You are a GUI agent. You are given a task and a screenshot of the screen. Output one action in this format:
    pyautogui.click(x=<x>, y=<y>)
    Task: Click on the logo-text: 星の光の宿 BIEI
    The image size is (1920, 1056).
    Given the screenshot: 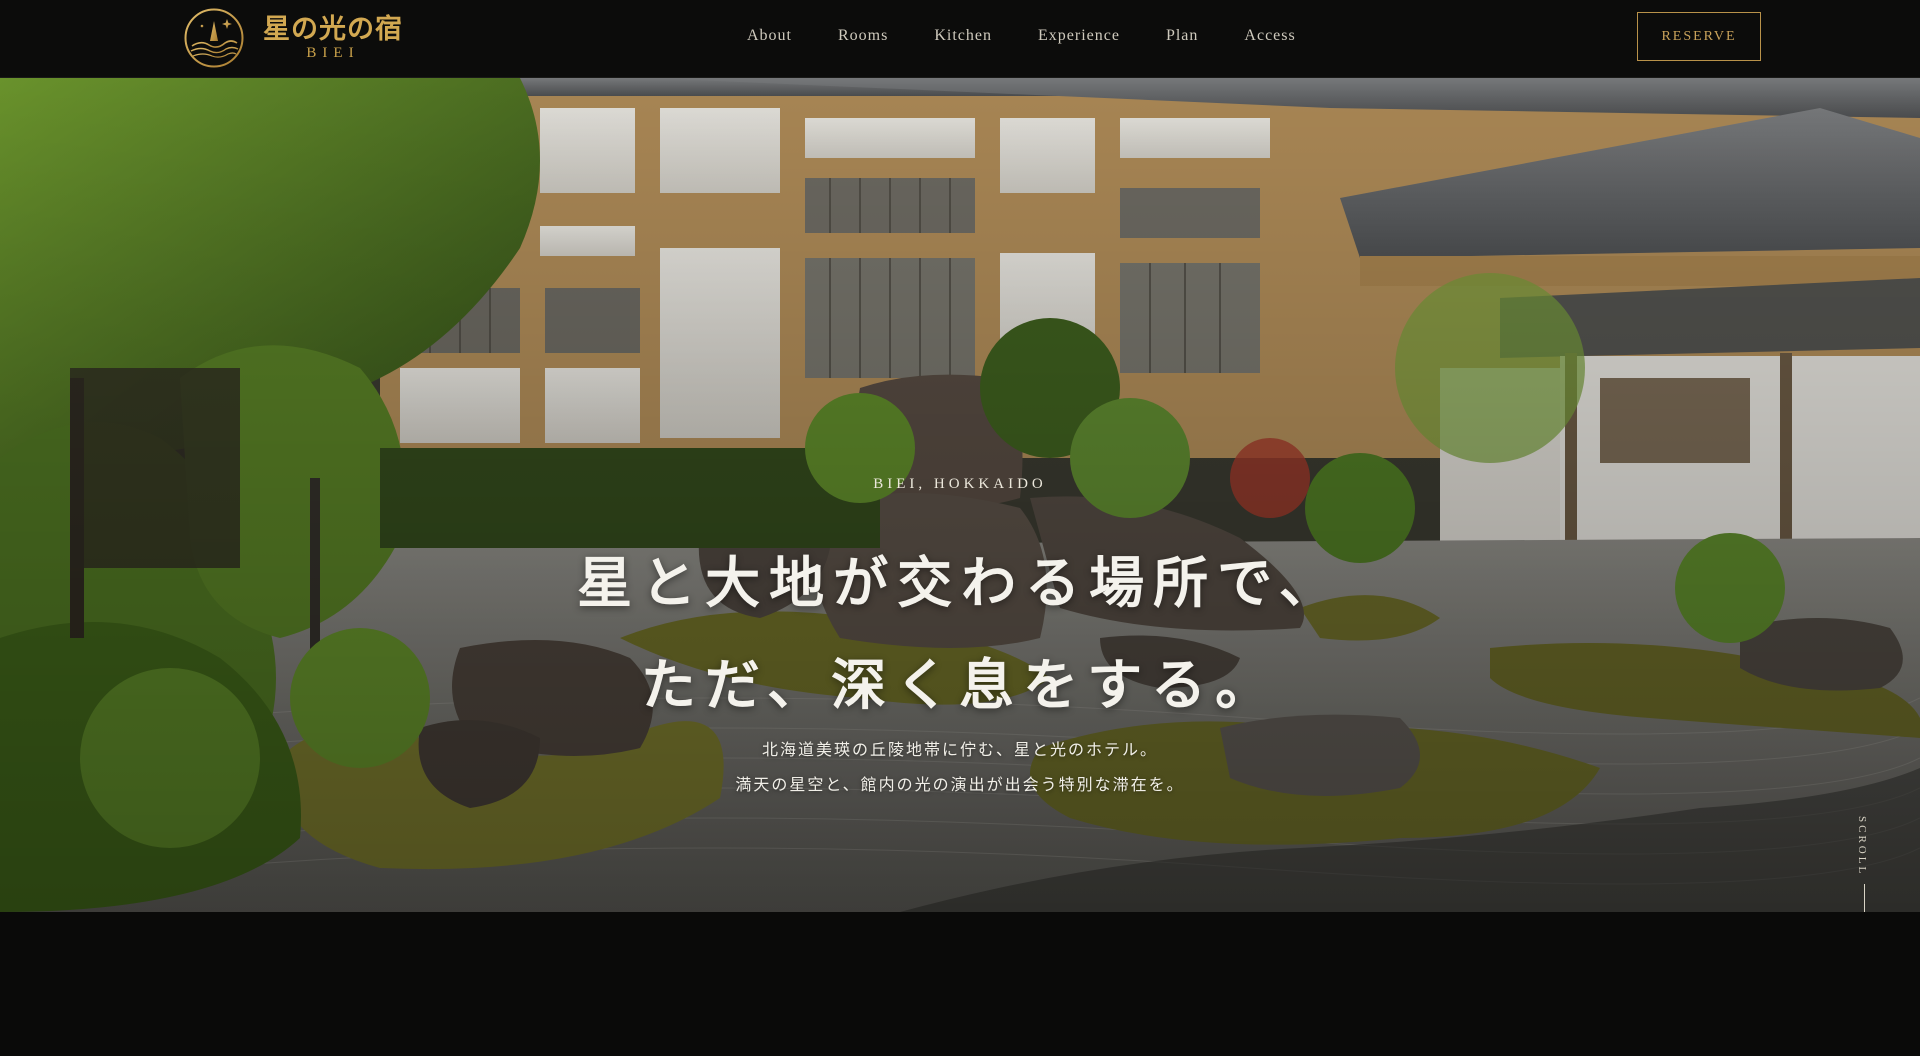 What is the action you would take?
    pyautogui.click(x=333, y=38)
    